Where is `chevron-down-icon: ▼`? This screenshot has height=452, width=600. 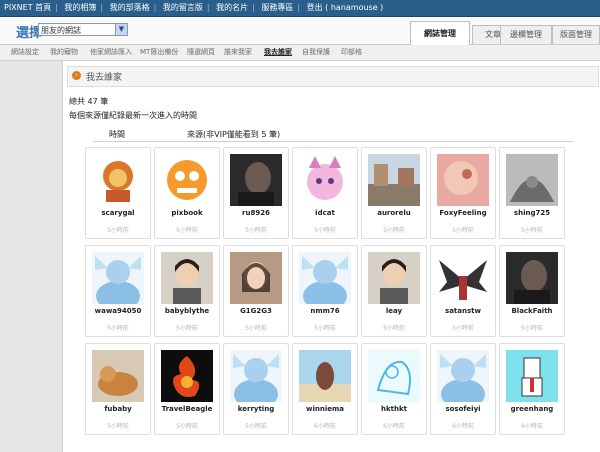
chevron-down-icon: ▼ is located at coordinates (121, 29).